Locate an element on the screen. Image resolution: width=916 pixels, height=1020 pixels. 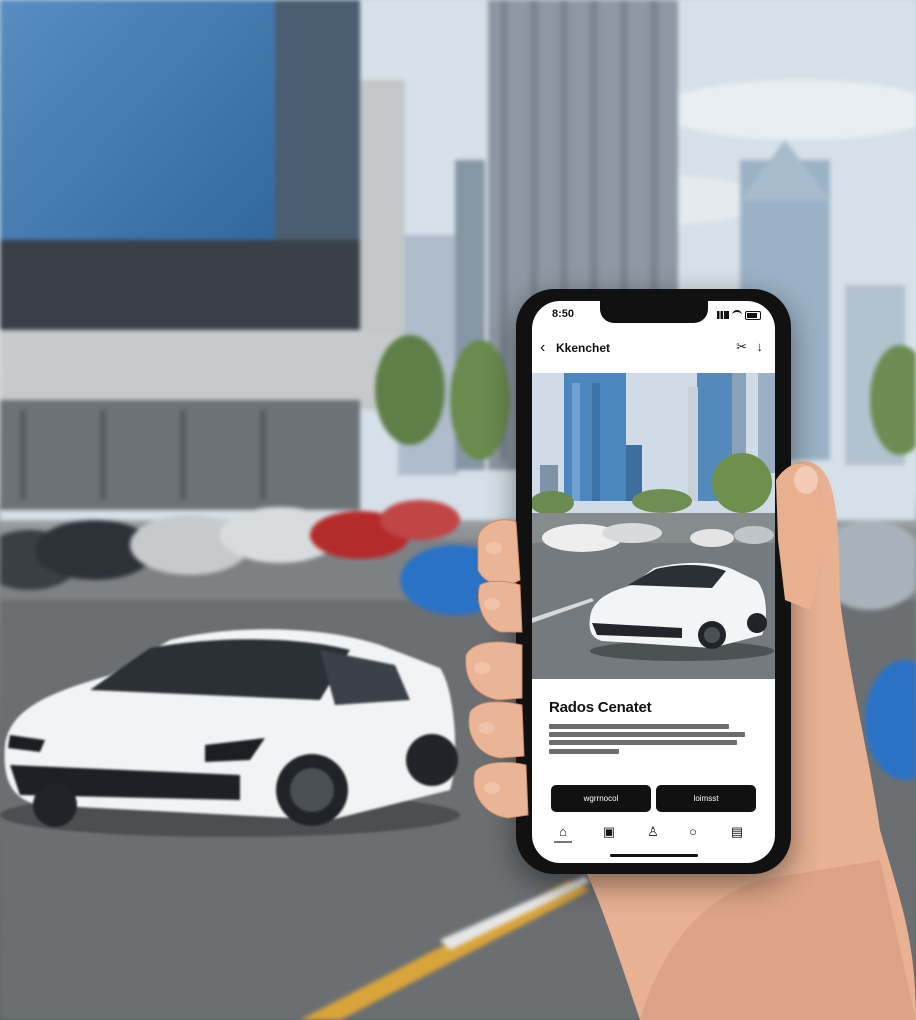
tab-item: ▤ is located at coordinates (737, 832).